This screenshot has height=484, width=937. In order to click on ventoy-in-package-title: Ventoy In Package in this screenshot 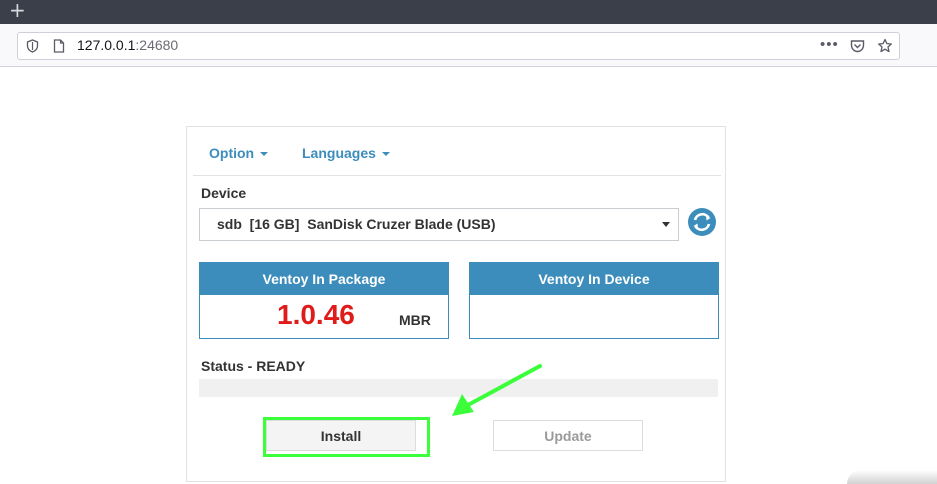, I will do `click(324, 279)`.